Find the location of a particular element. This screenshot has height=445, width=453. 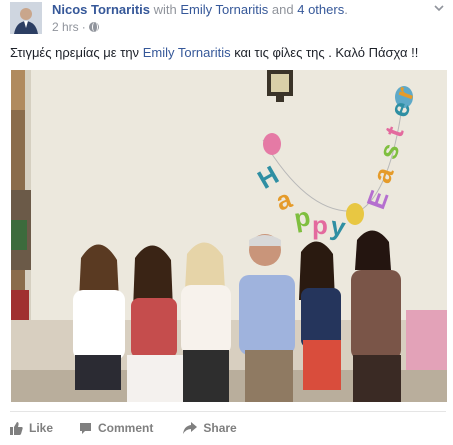

like-button: Like is located at coordinates (31, 428).